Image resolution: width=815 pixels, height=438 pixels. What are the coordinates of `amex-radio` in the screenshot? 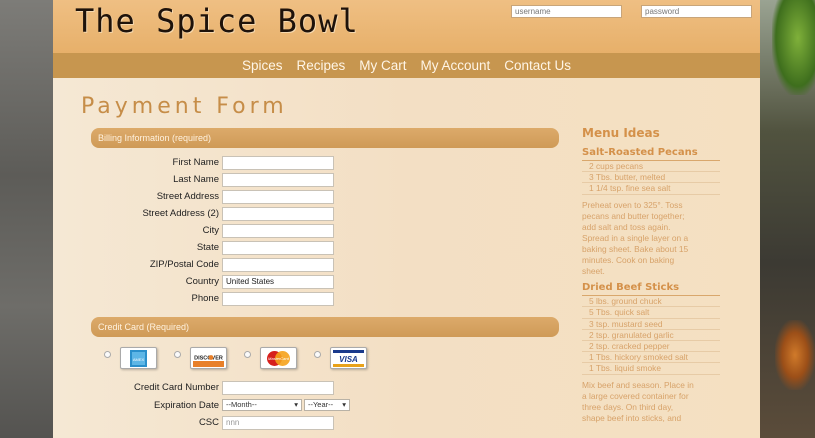 It's located at (107, 354).